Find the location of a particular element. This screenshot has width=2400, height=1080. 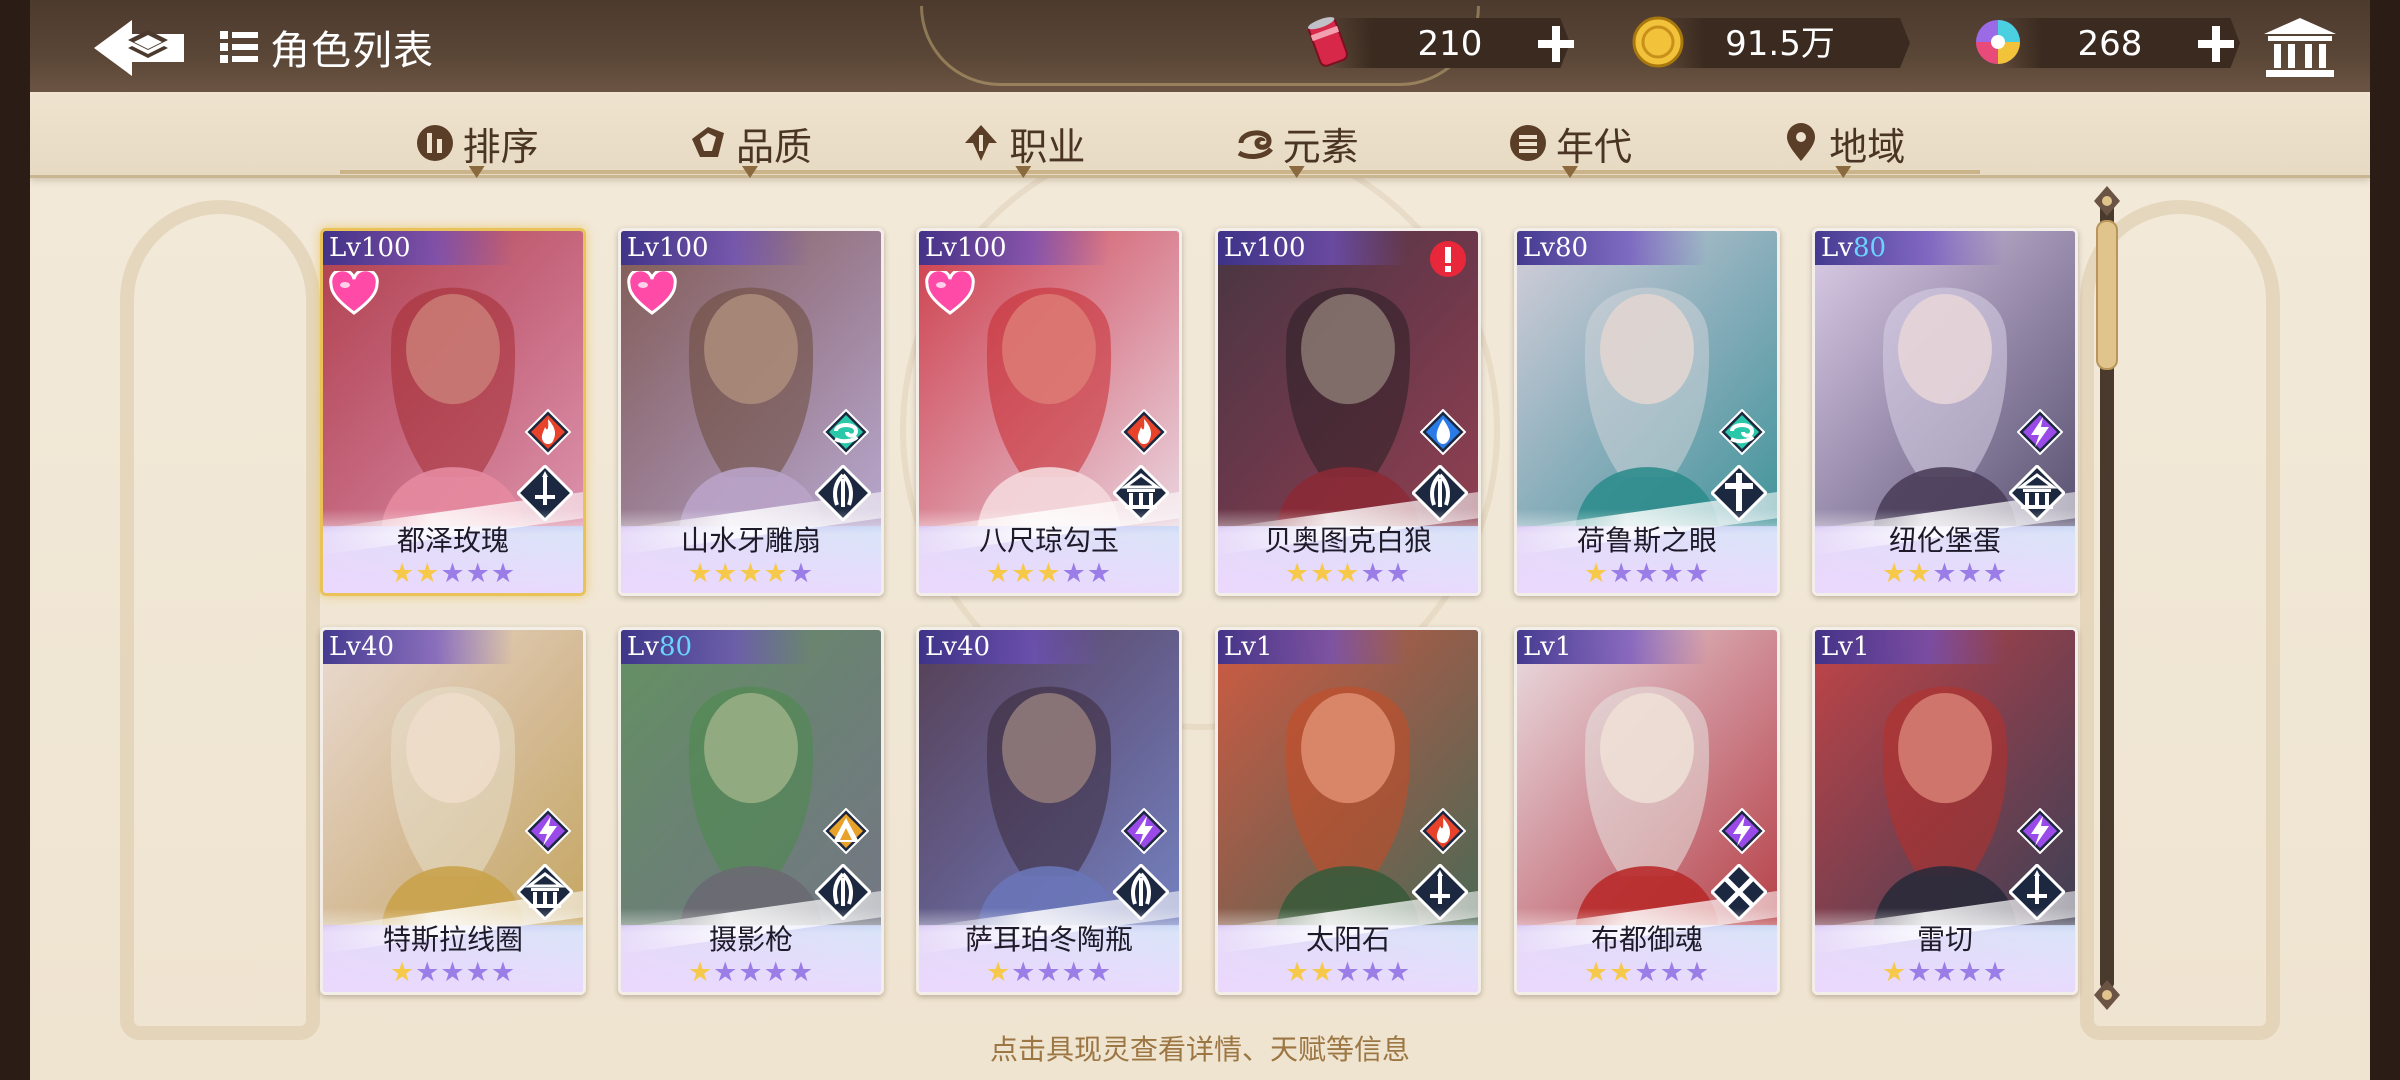

quality-icon is located at coordinates (707, 142).